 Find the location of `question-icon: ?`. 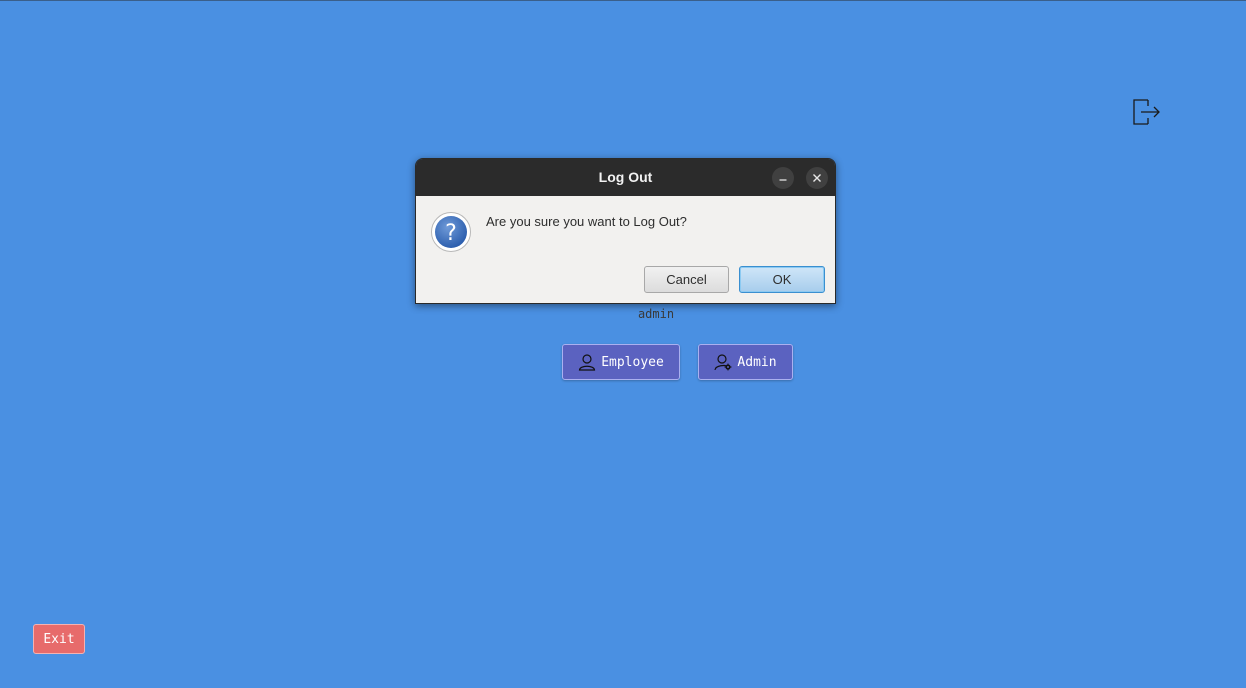

question-icon: ? is located at coordinates (451, 232).